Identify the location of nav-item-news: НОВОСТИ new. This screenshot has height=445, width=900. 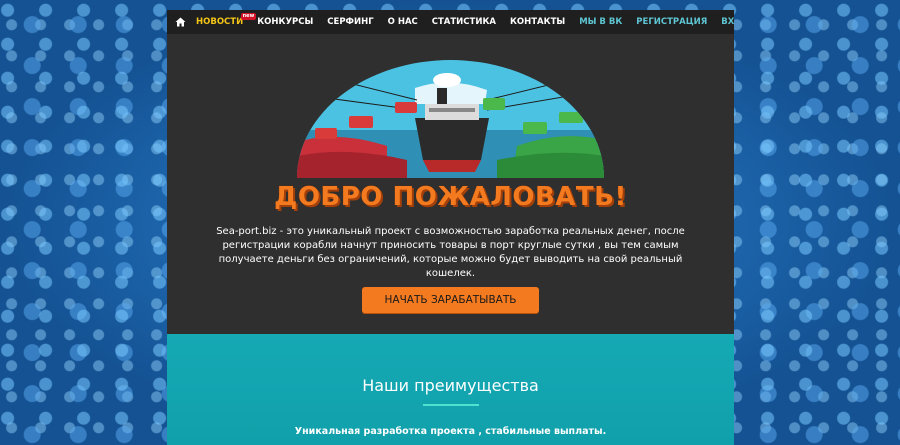
(226, 20).